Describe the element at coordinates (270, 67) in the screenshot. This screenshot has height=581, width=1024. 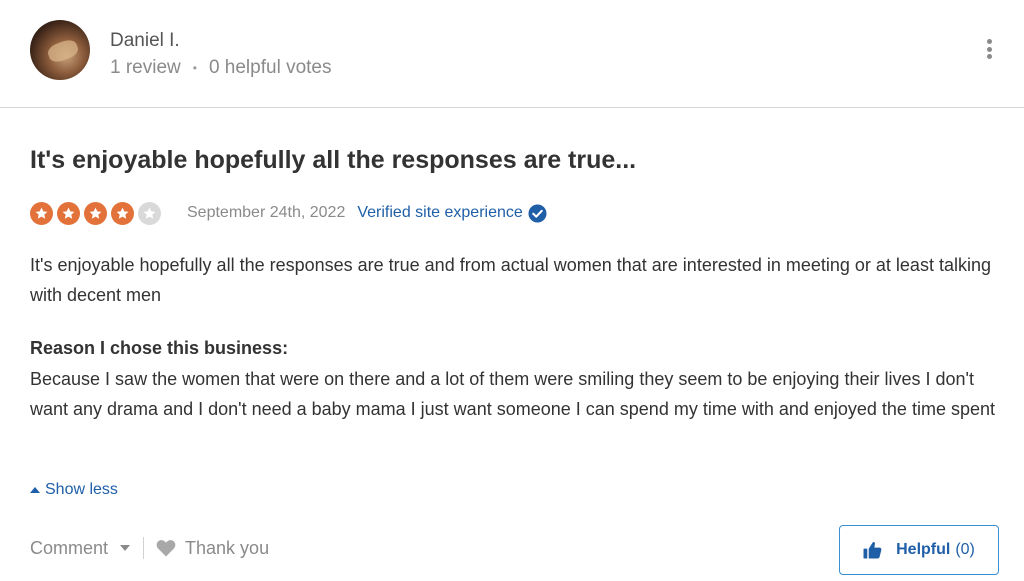
I see `helpful-votes-count: 0 helpful votes` at that location.